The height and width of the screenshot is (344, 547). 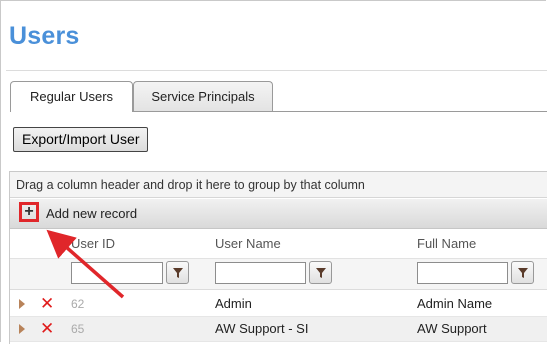 What do you see at coordinates (203, 96) in the screenshot?
I see `tab-service-principals: Service Principals` at bounding box center [203, 96].